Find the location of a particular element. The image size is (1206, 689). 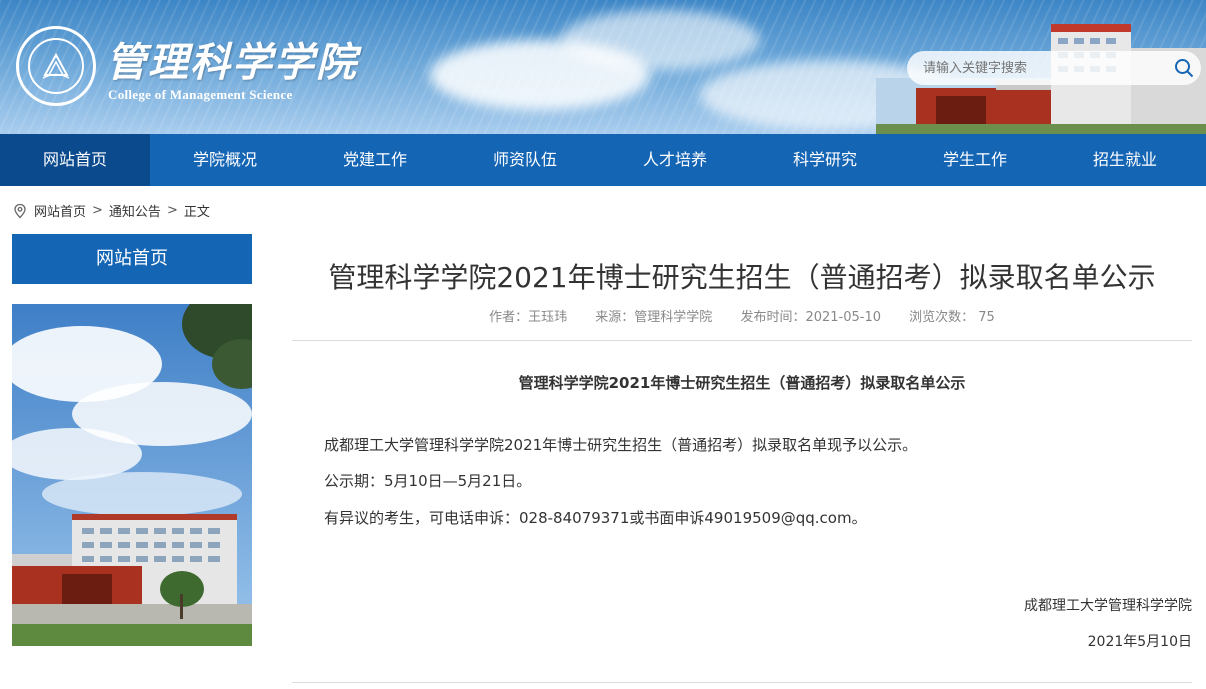

nav-item-about: 学院概况 is located at coordinates (225, 160).